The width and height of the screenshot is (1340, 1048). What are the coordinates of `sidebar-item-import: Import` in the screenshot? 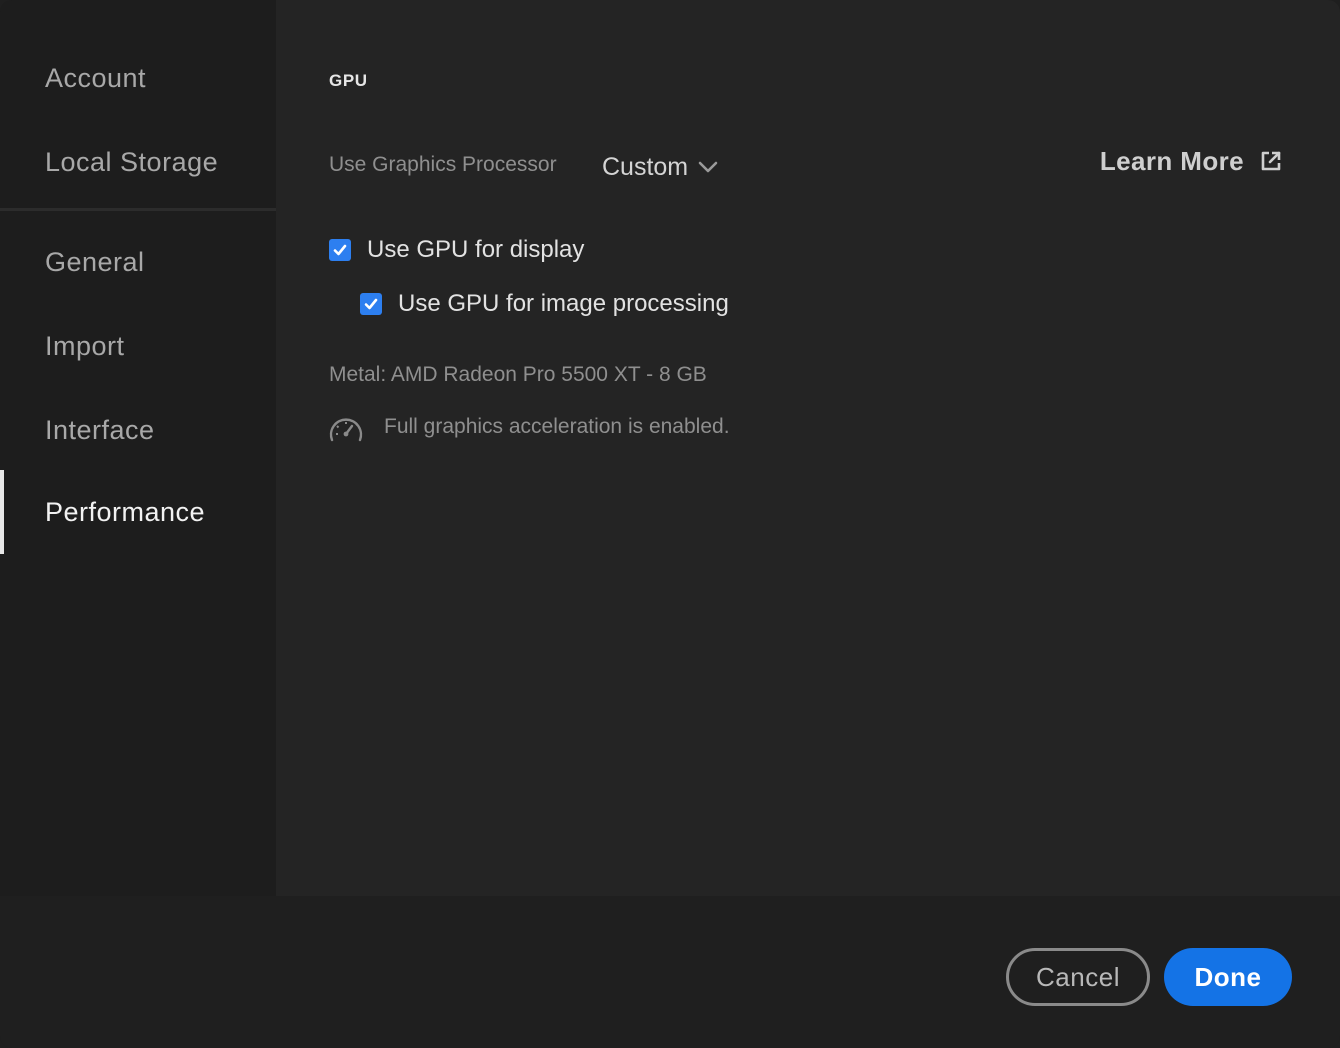 It's located at (138, 346).